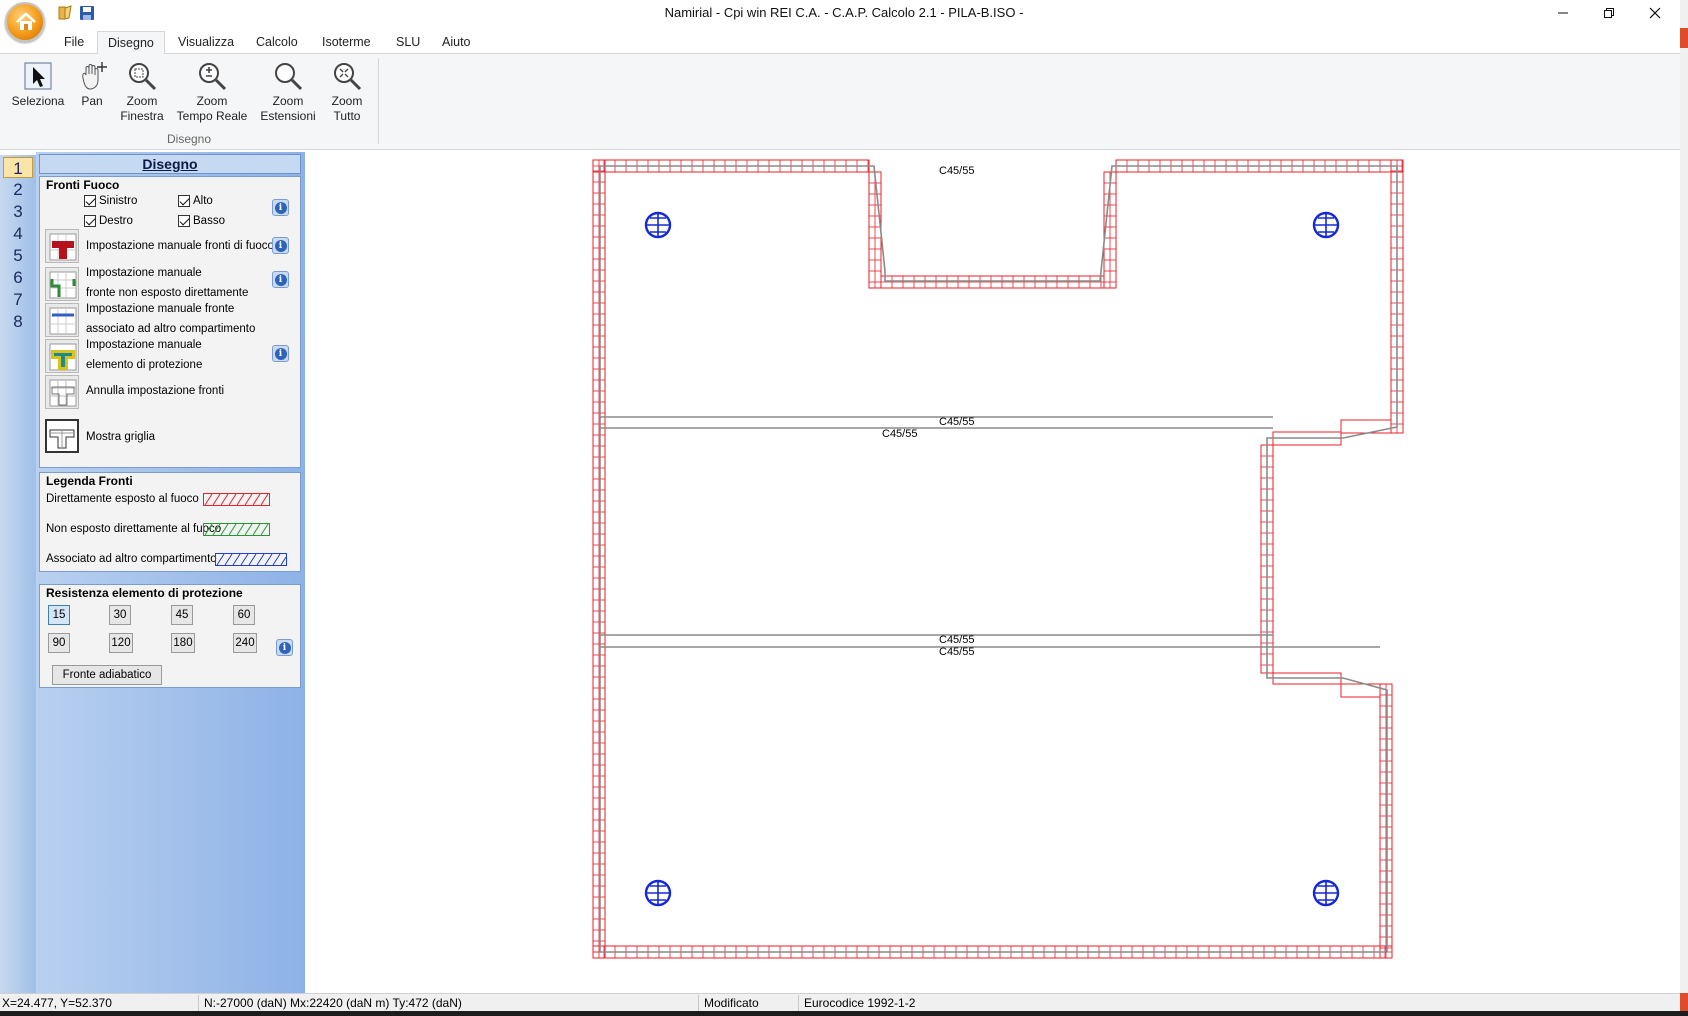 The height and width of the screenshot is (1016, 1688). I want to click on ribbon-group-label: Disegno, so click(189, 139).